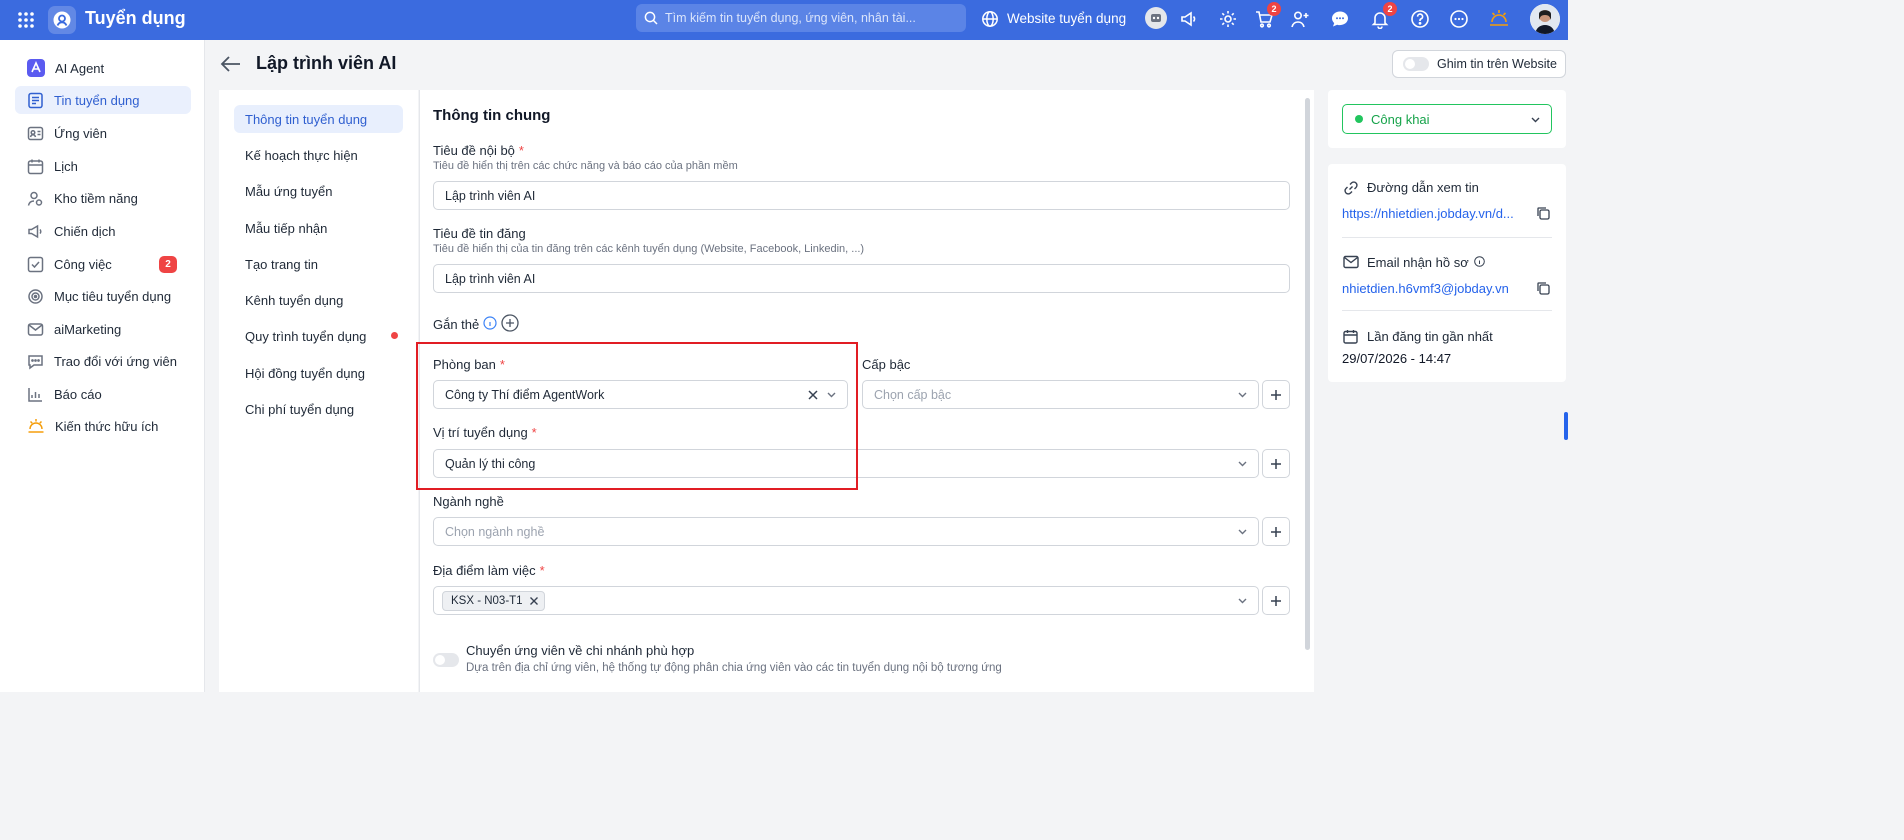  I want to click on post-title-field, so click(861, 278).